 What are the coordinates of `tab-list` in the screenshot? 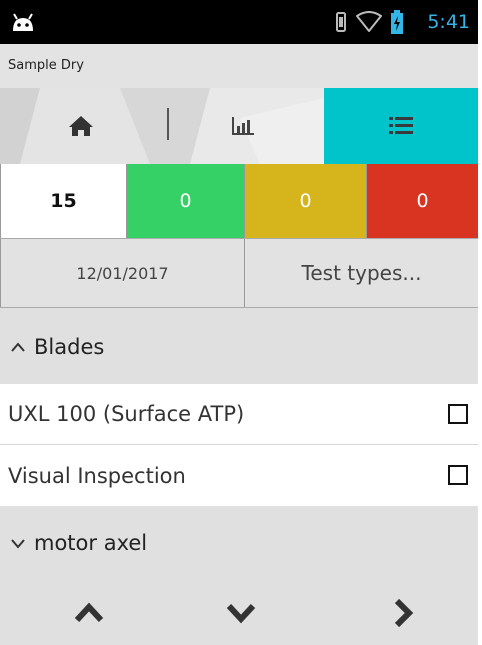 It's located at (401, 126).